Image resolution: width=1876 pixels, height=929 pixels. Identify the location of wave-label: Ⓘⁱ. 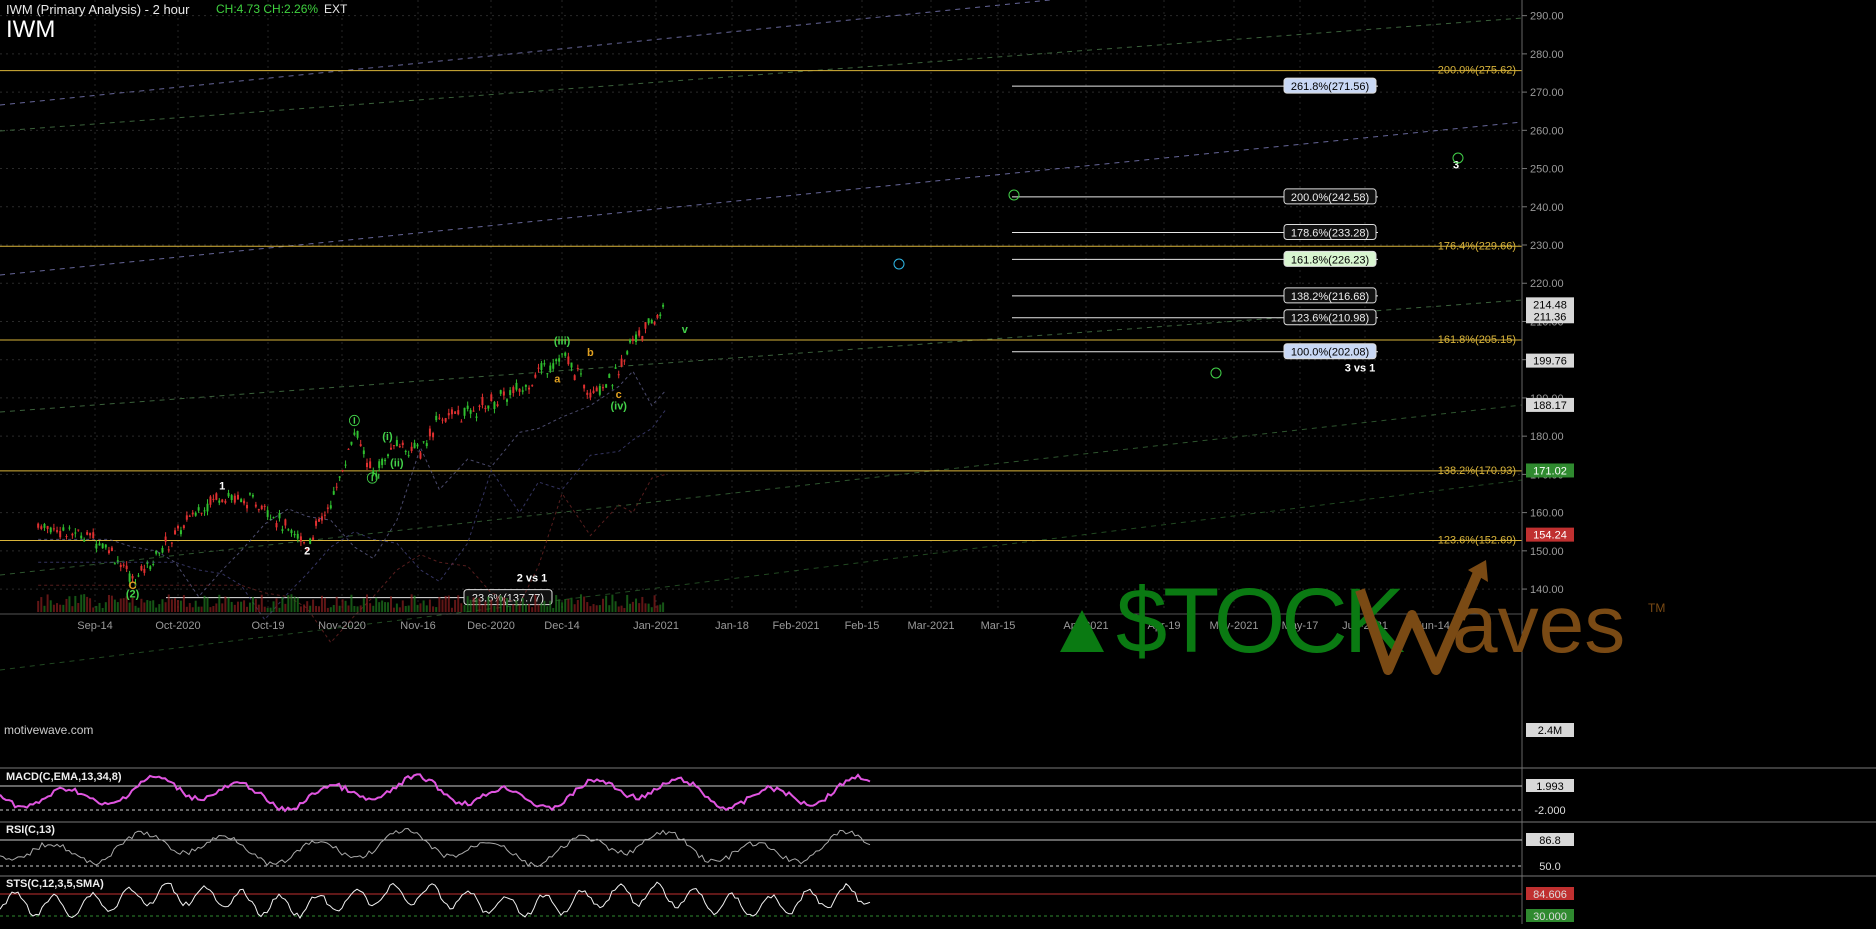
(373, 478).